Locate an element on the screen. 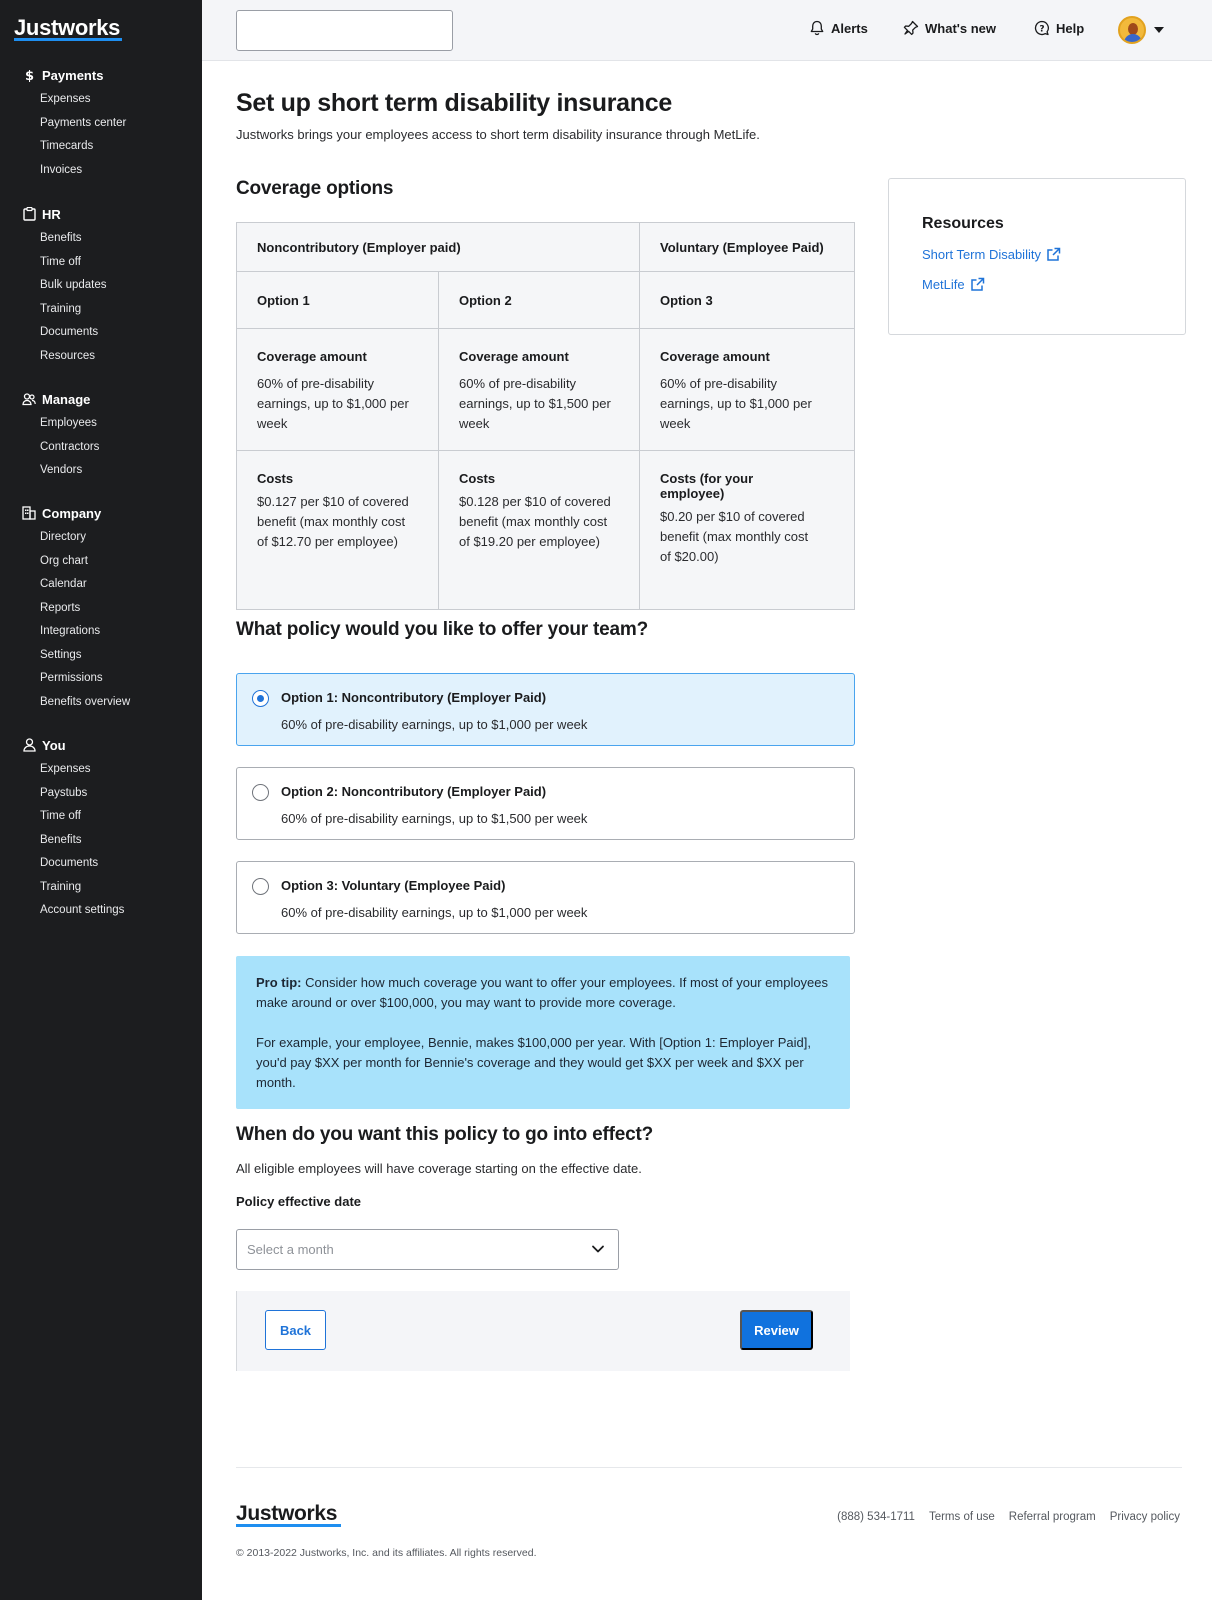  footer-divider is located at coordinates (709, 1467).